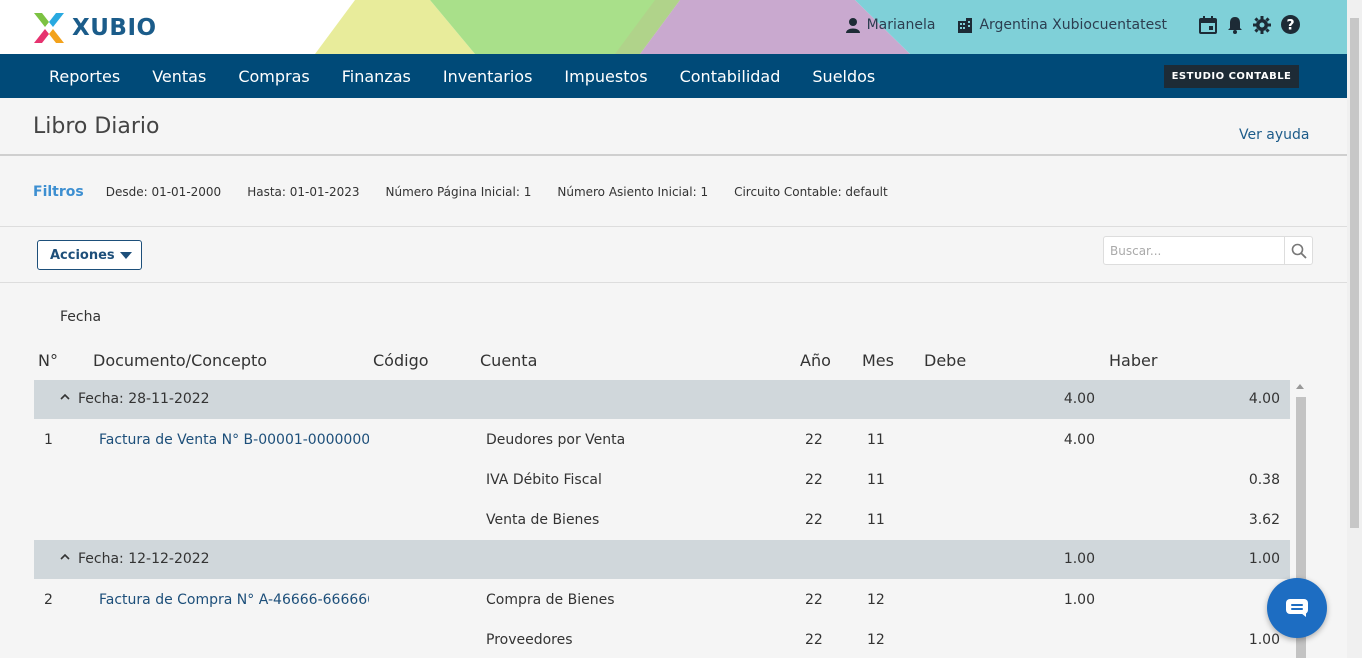 The width and height of the screenshot is (1362, 658). What do you see at coordinates (82, 255) in the screenshot?
I see `acciones-label: Acciones` at bounding box center [82, 255].